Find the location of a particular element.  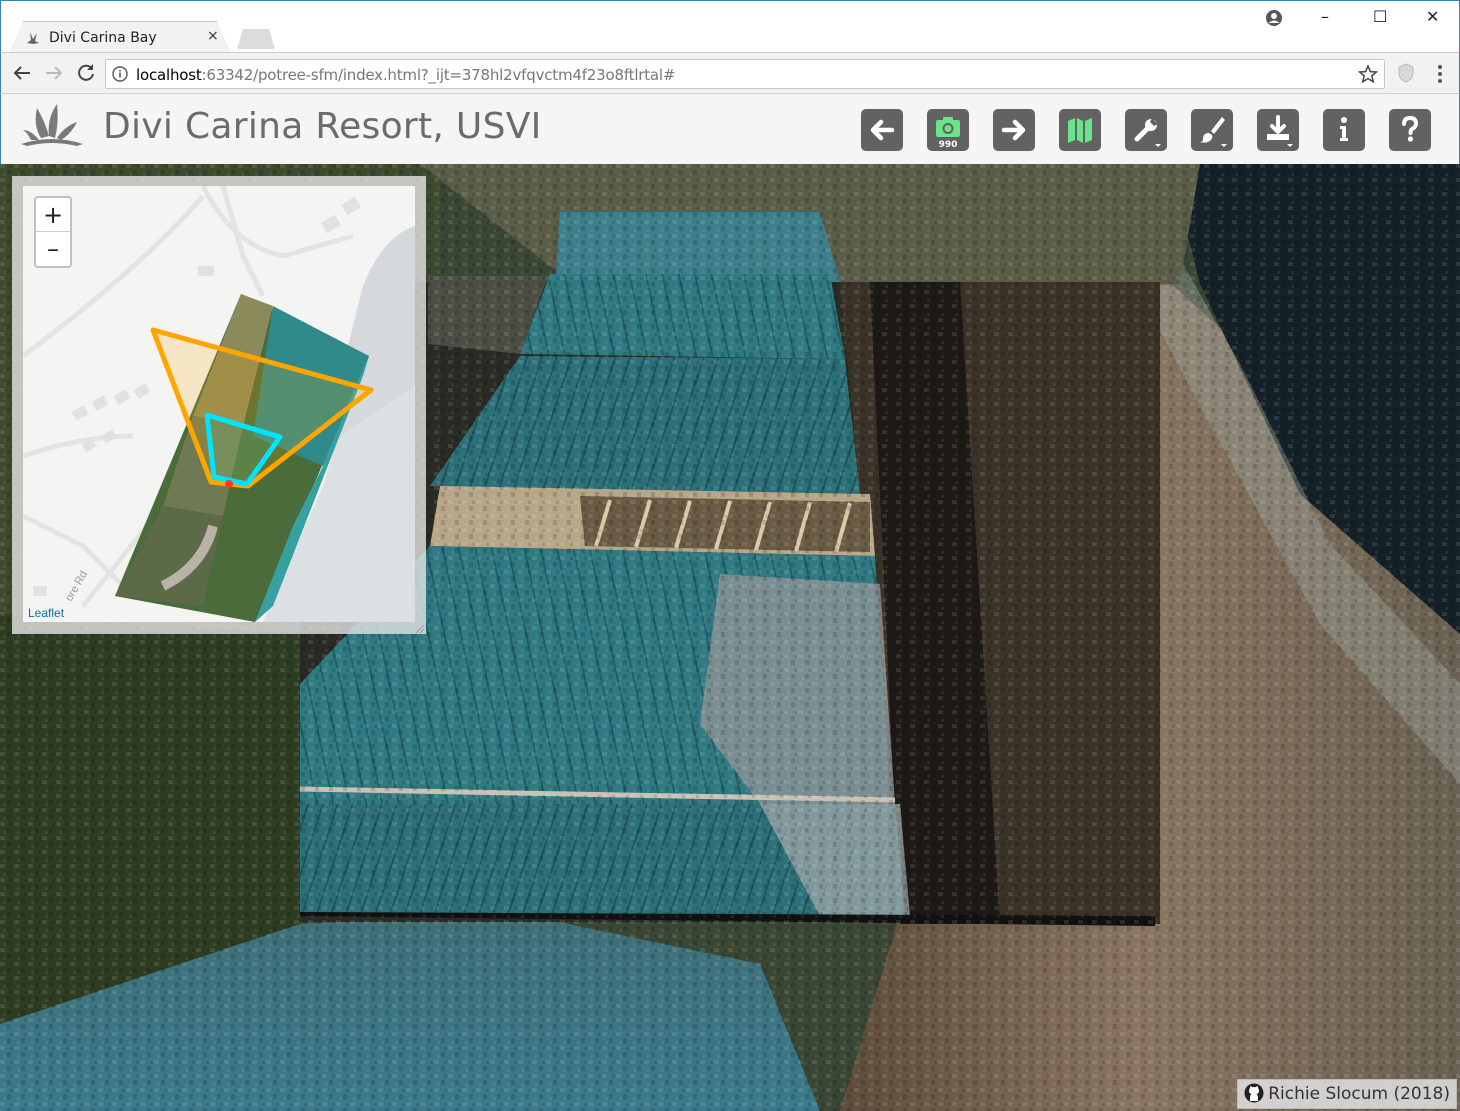

browser-tabstrip: Divi Carina Bay × – ☐ ✕ is located at coordinates (730, 27).